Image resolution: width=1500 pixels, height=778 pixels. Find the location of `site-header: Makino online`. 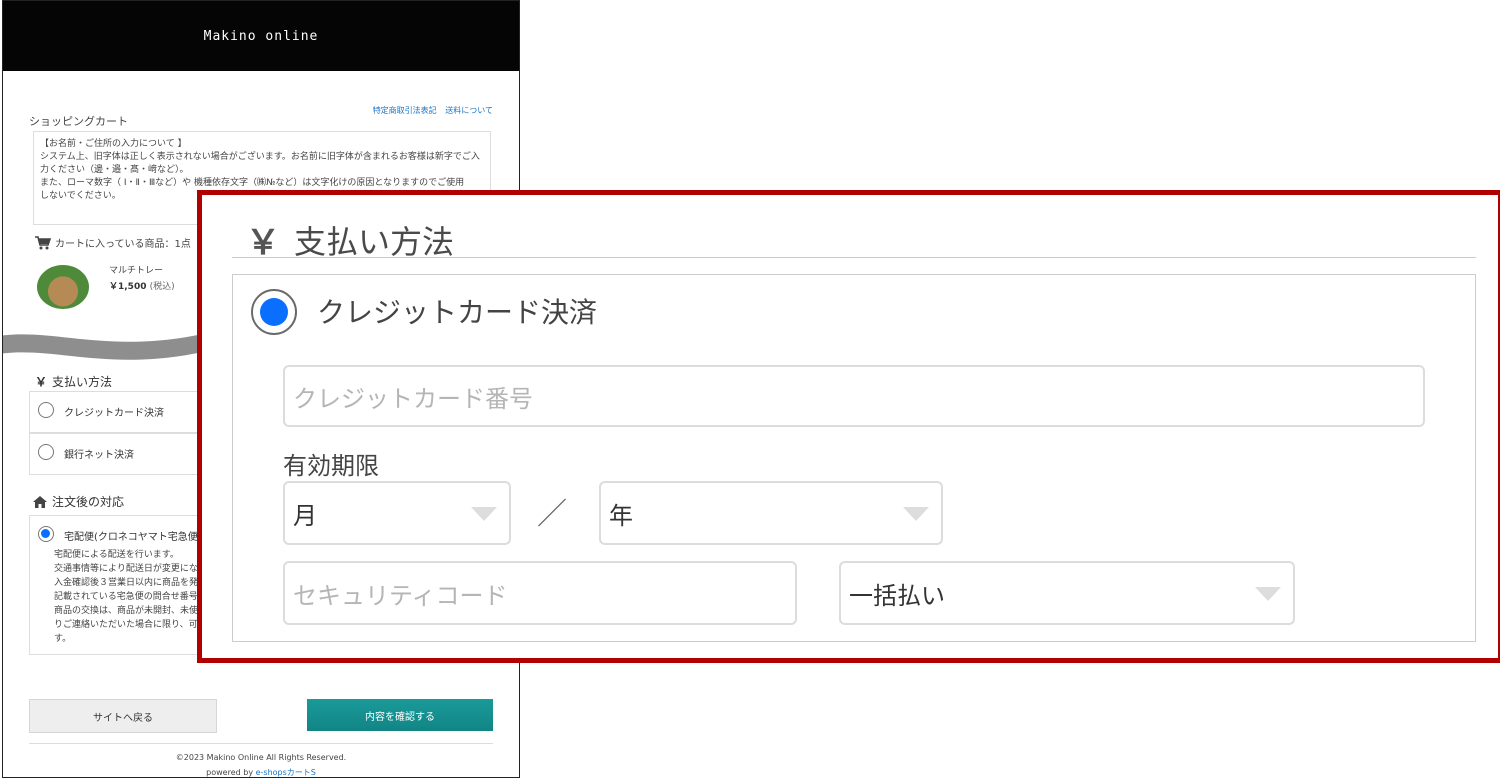

site-header: Makino online is located at coordinates (261, 36).